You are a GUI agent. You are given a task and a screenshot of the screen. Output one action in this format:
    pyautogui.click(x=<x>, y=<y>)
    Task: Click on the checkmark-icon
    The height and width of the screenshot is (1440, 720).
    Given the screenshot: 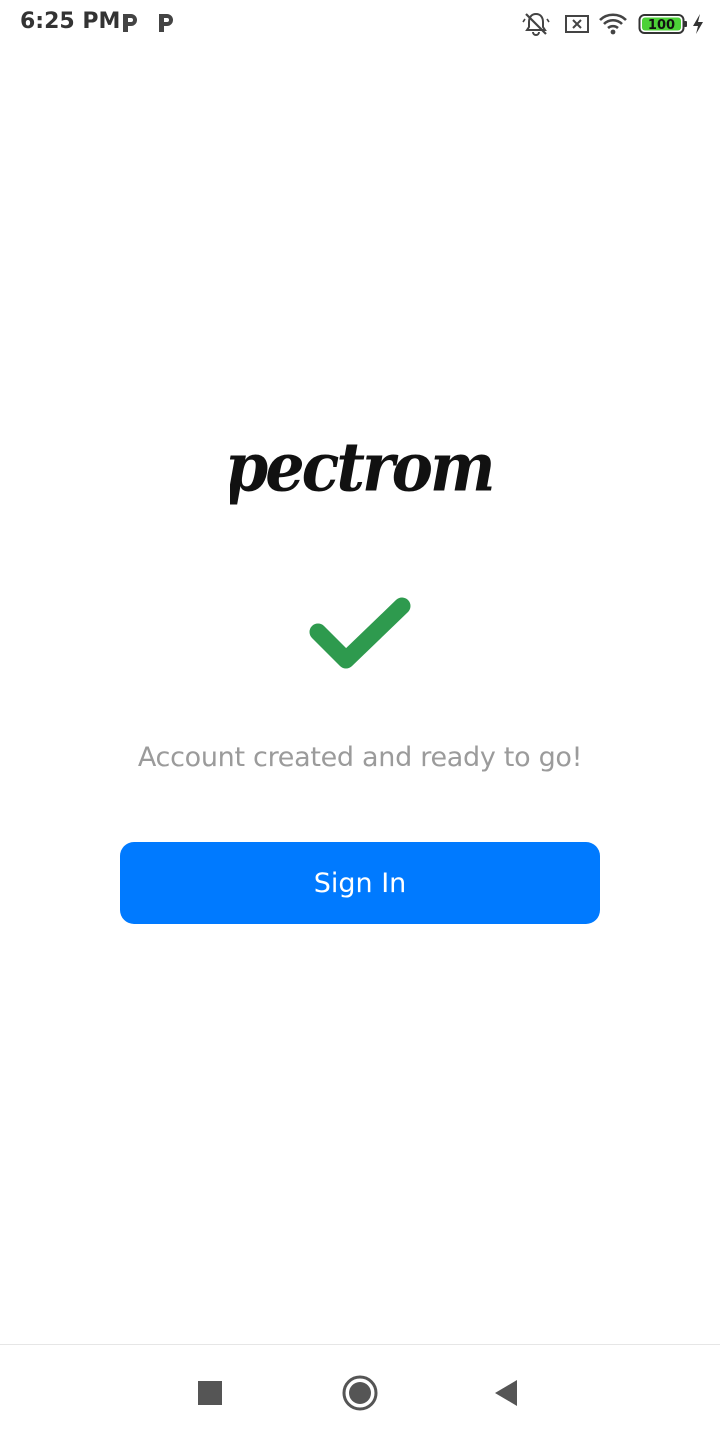 What is the action you would take?
    pyautogui.click(x=360, y=633)
    